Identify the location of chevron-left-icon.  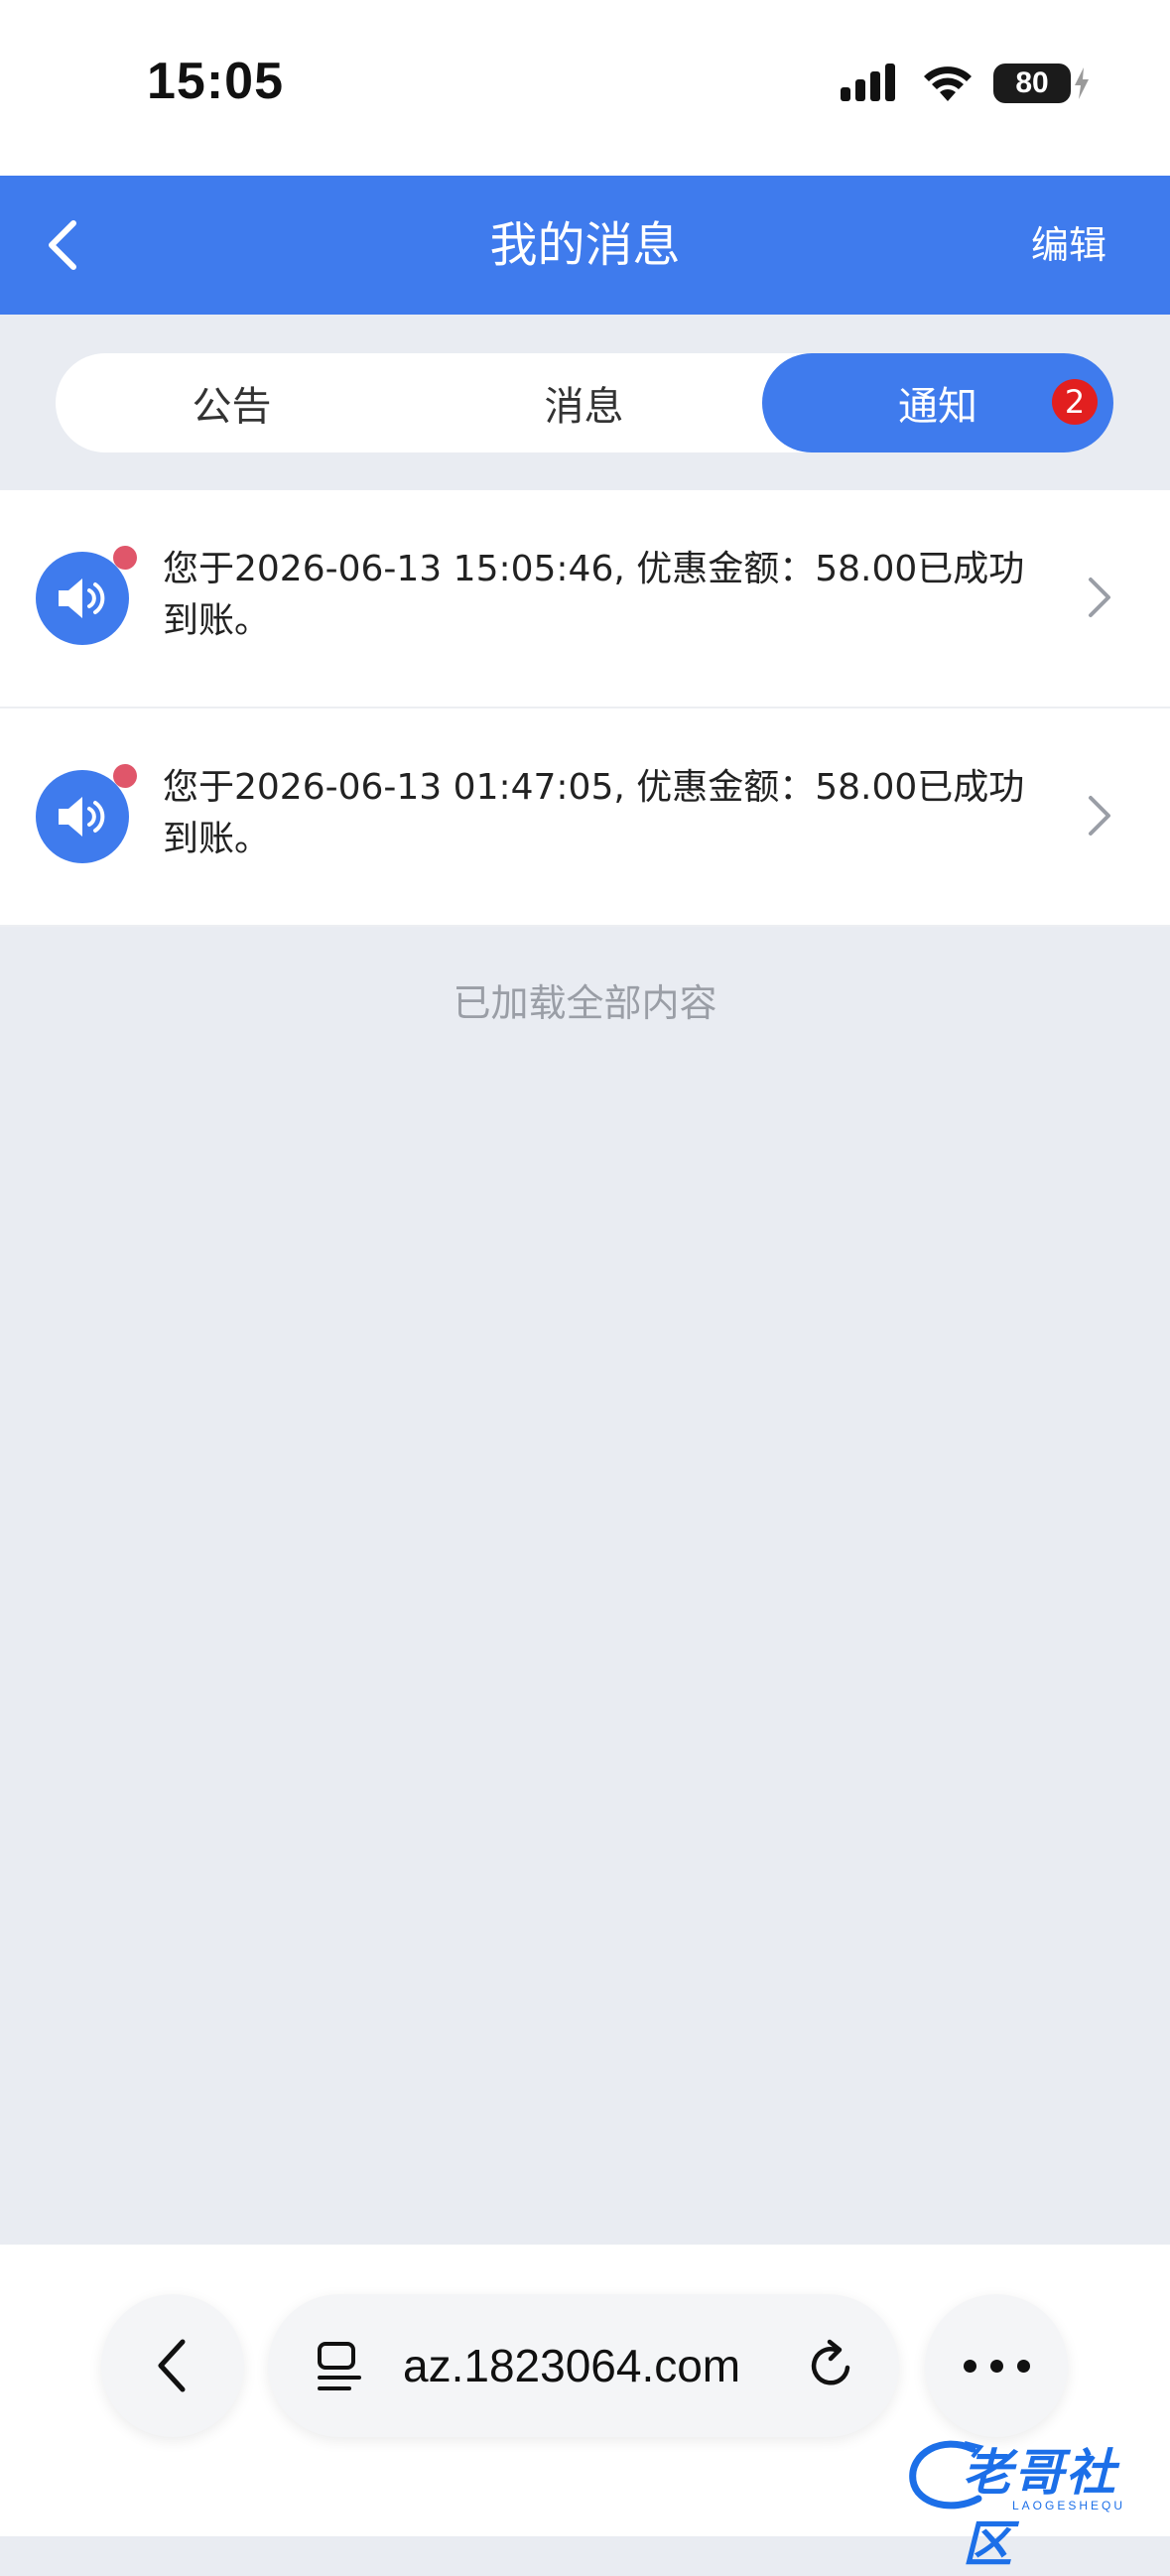
(172, 2366).